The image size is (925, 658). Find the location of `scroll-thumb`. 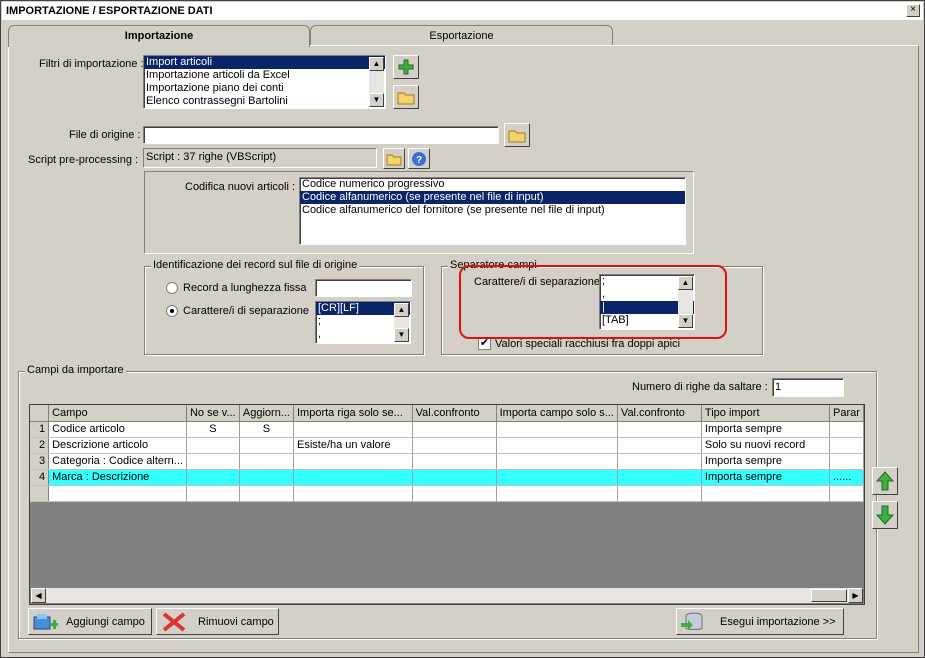

scroll-thumb is located at coordinates (829, 595).